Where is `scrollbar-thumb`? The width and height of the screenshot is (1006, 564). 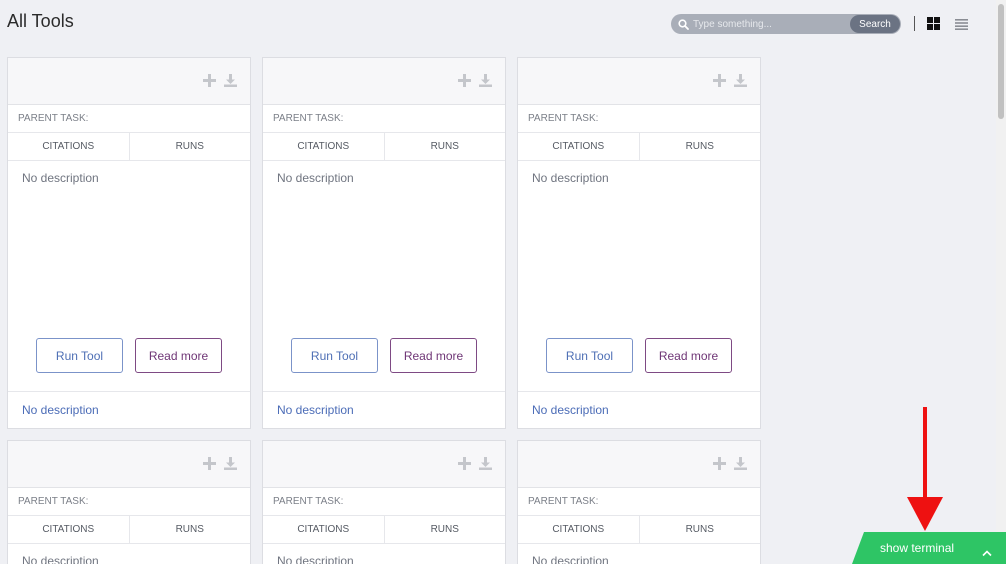
scrollbar-thumb is located at coordinates (1001, 61).